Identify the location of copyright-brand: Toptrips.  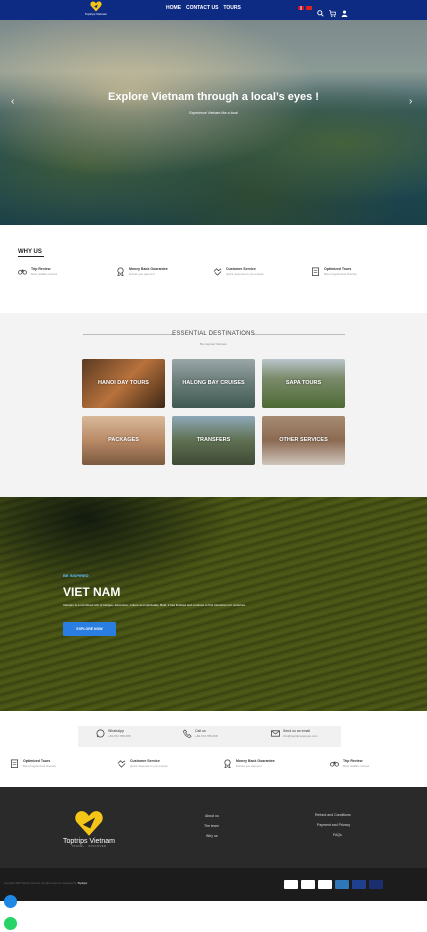
(82, 883).